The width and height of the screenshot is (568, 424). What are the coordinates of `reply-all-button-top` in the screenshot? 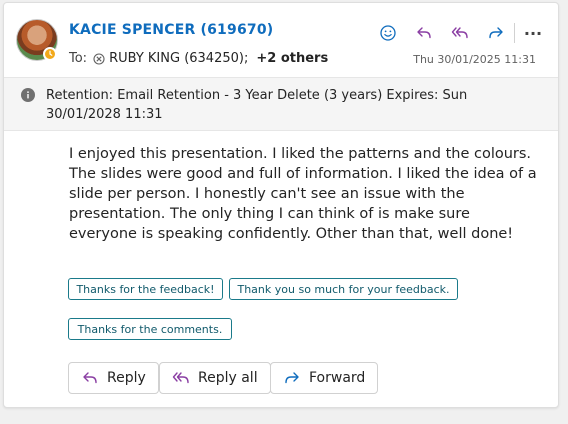 It's located at (460, 33).